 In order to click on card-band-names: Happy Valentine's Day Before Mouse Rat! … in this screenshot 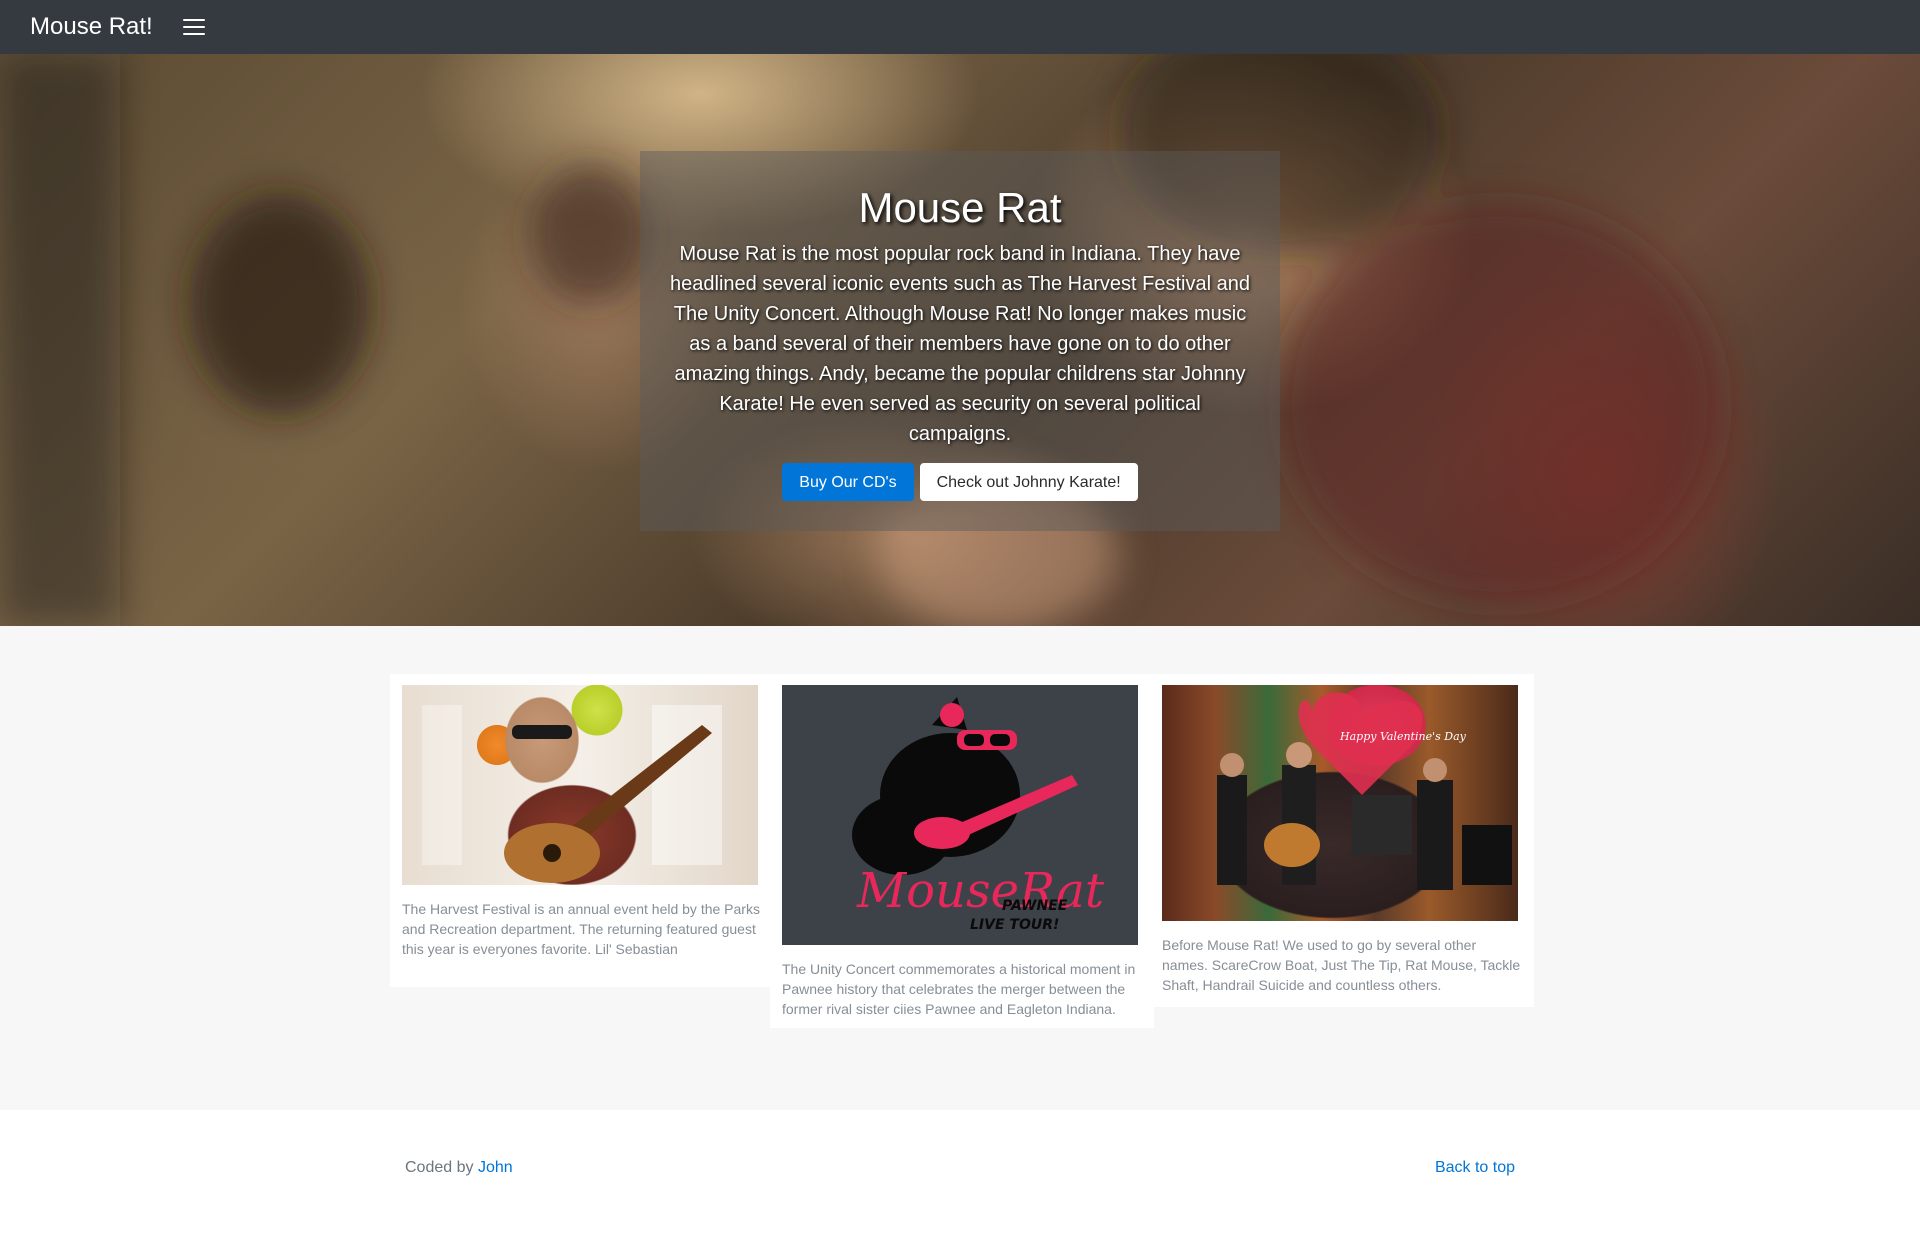, I will do `click(1342, 840)`.